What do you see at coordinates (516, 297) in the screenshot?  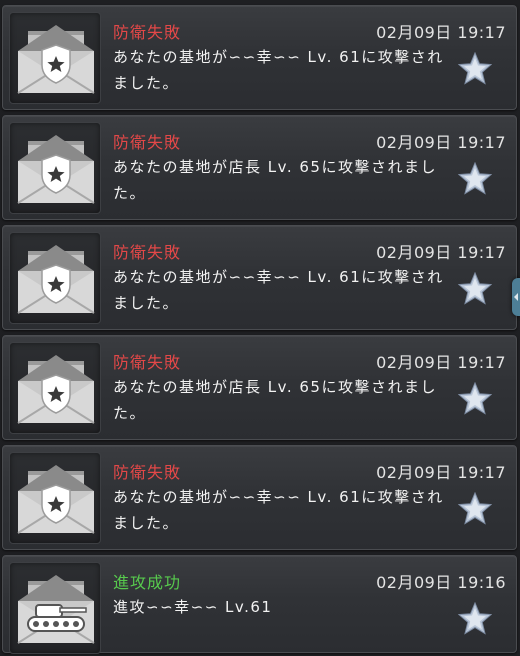 I see `side-panel-toggle` at bounding box center [516, 297].